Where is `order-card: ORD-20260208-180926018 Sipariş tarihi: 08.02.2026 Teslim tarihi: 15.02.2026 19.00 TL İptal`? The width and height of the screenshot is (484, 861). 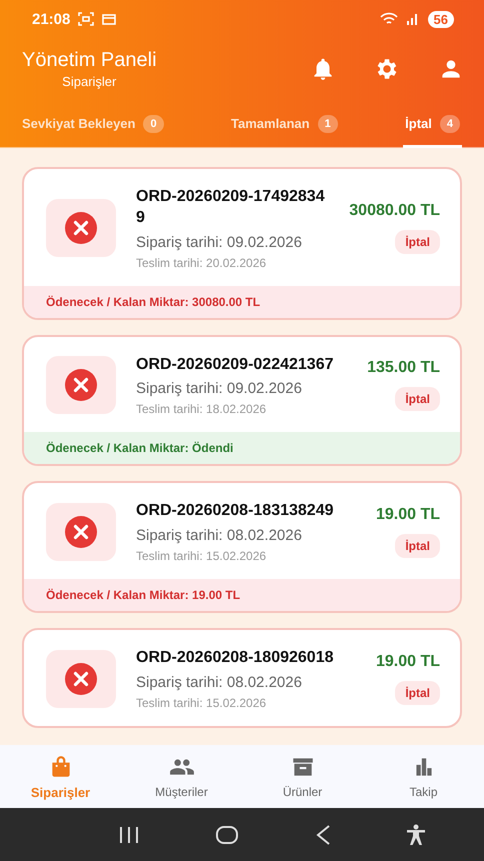 order-card: ORD-20260208-180926018 Sipariş tarihi: 08.02.2026 Teslim tarihi: 15.02.2026 19.00 TL İptal is located at coordinates (242, 678).